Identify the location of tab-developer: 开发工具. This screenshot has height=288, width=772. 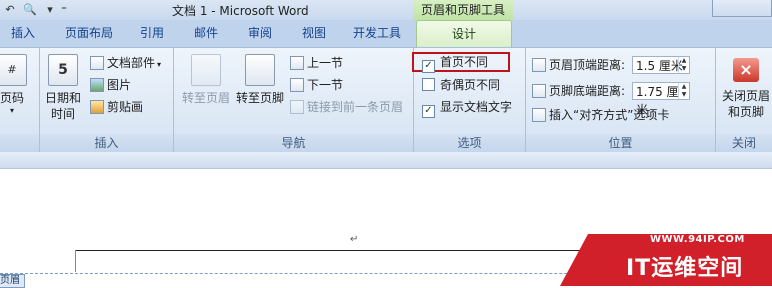
(377, 33).